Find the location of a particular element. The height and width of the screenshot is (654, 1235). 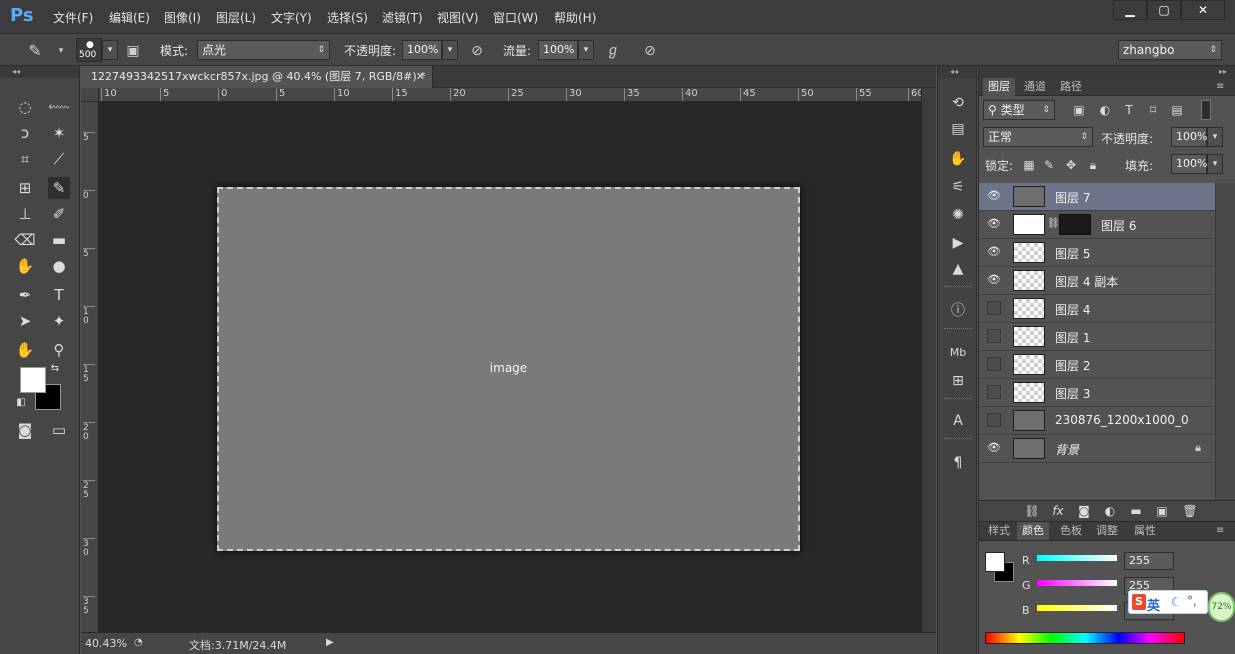

type-tool-icon: T is located at coordinates (59, 295).